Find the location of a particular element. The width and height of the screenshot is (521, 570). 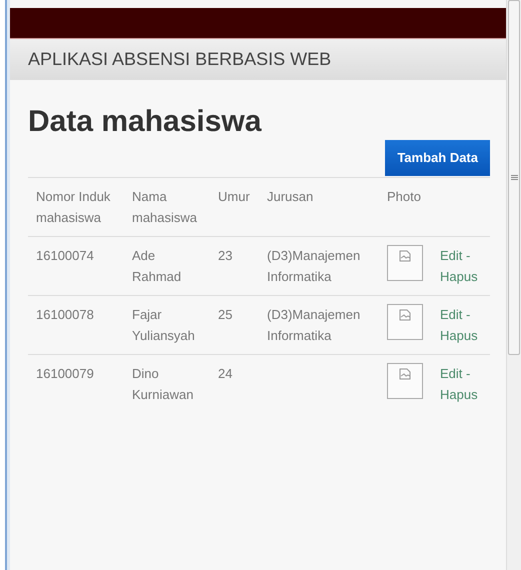

page-heading: Data mahasiswa is located at coordinates (145, 122).